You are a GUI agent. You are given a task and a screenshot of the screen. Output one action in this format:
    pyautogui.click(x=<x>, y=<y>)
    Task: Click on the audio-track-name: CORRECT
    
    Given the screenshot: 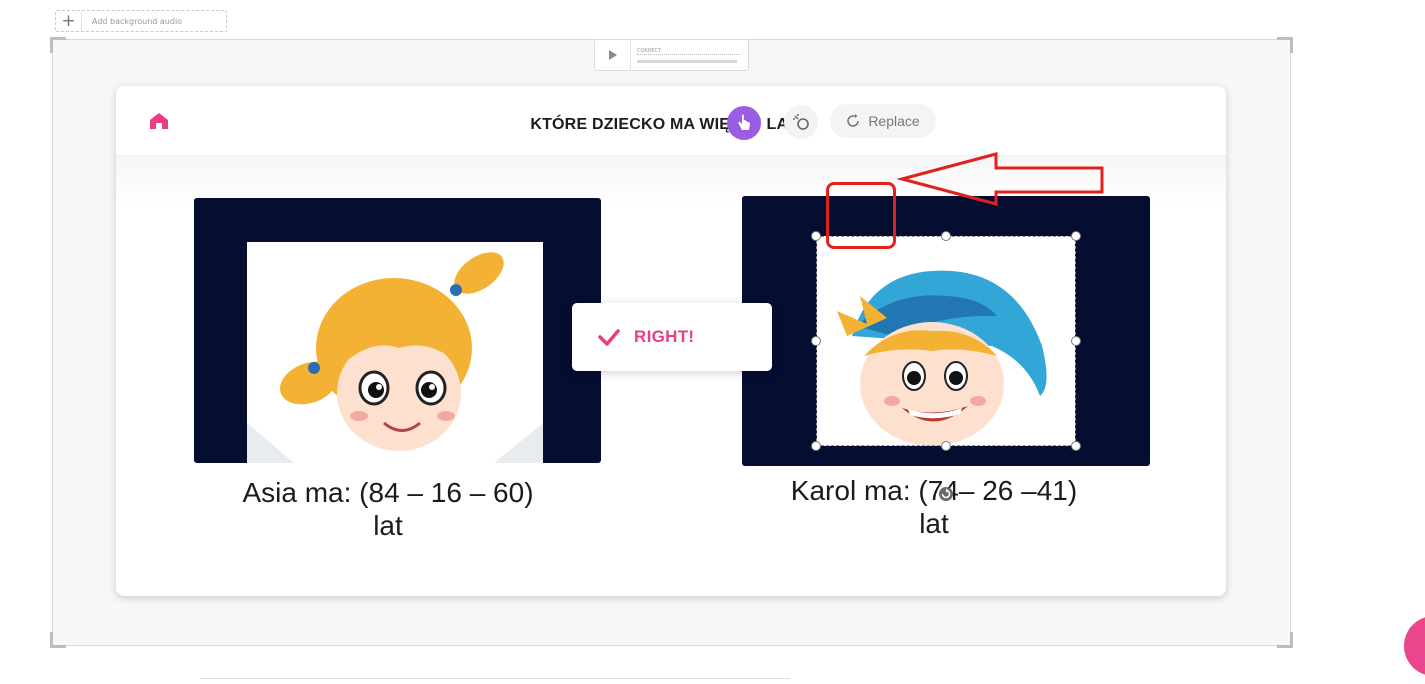 What is the action you would take?
    pyautogui.click(x=689, y=51)
    